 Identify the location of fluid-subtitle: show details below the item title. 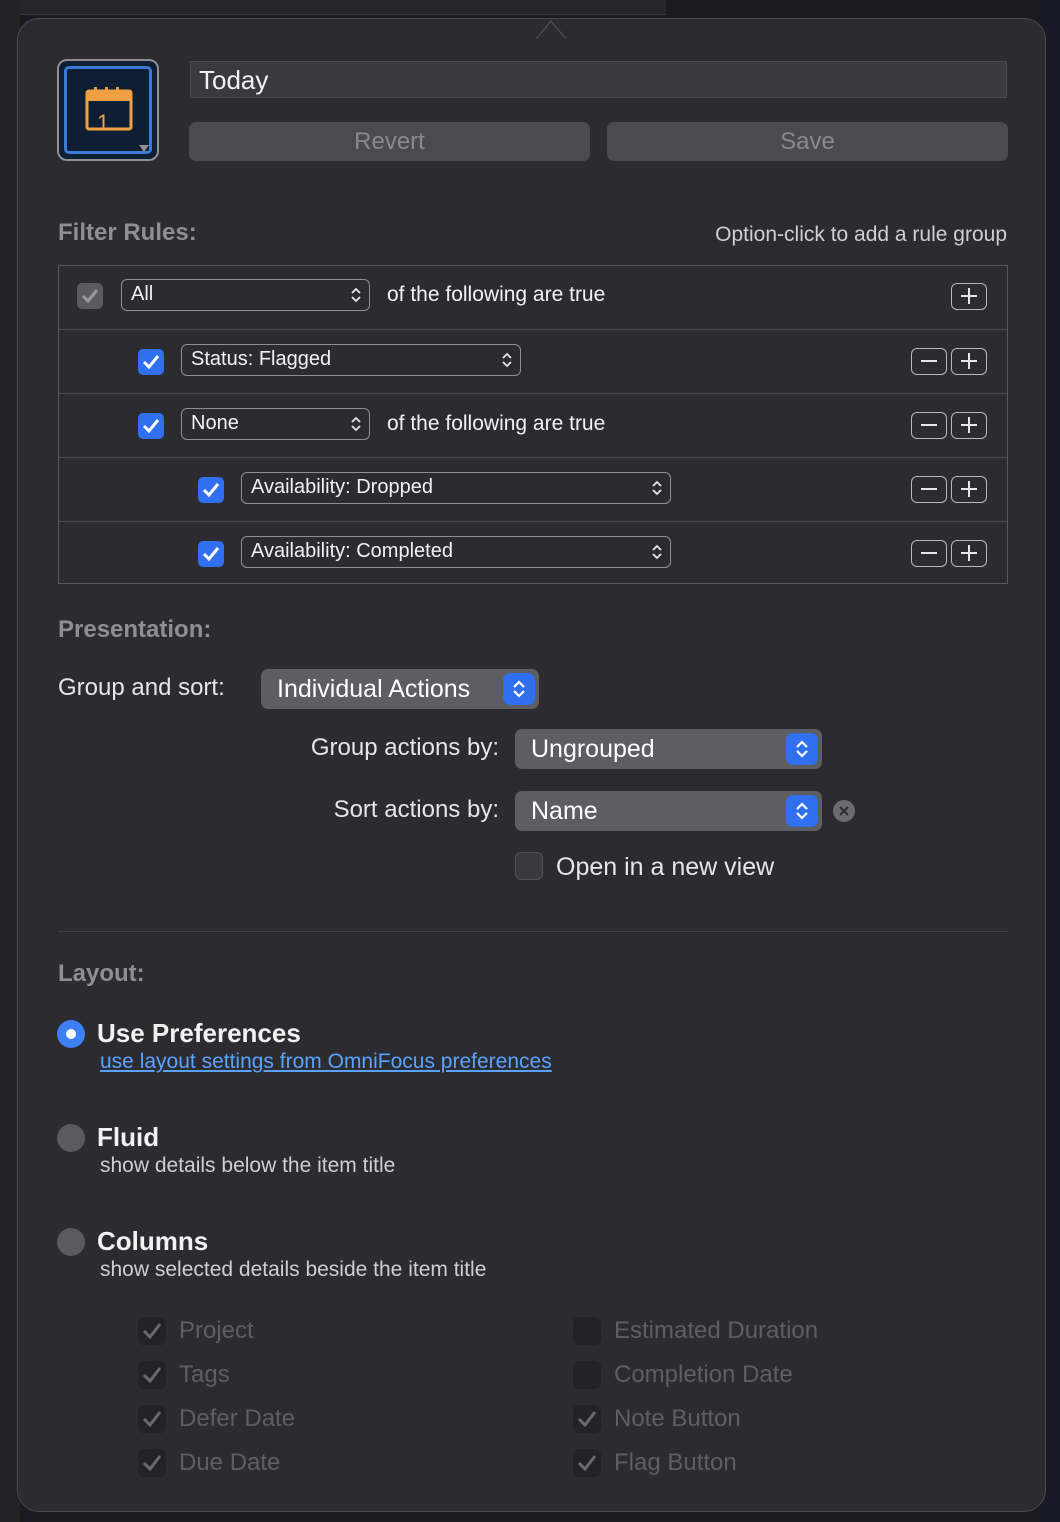
(248, 1165).